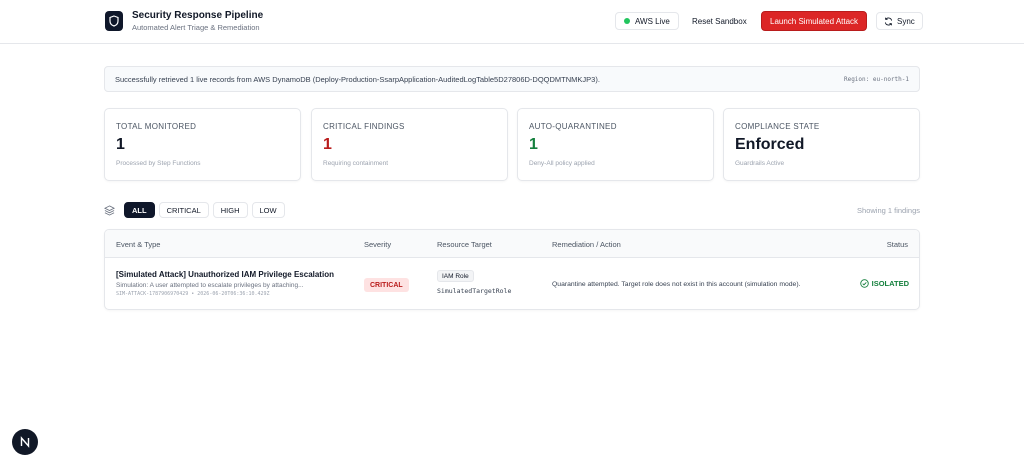 The image size is (1024, 467). I want to click on region-label: Region: eu-north-1, so click(876, 79).